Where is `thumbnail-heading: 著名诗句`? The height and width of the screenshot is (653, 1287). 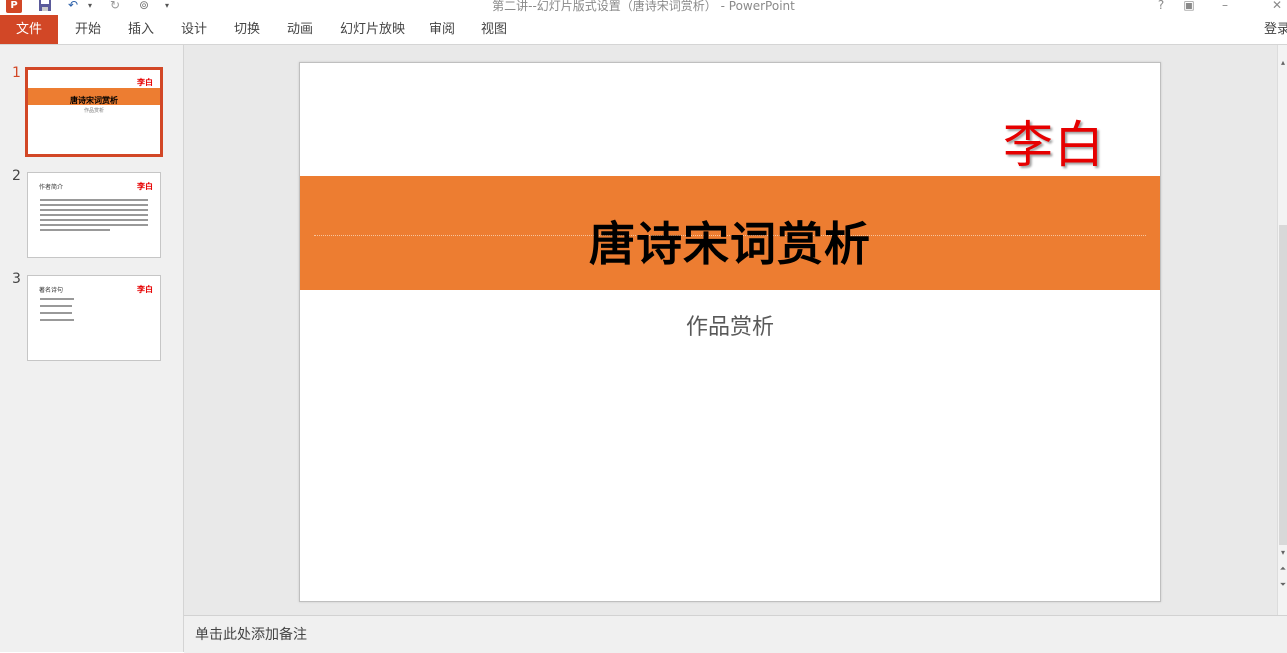 thumbnail-heading: 著名诗句 is located at coordinates (51, 290).